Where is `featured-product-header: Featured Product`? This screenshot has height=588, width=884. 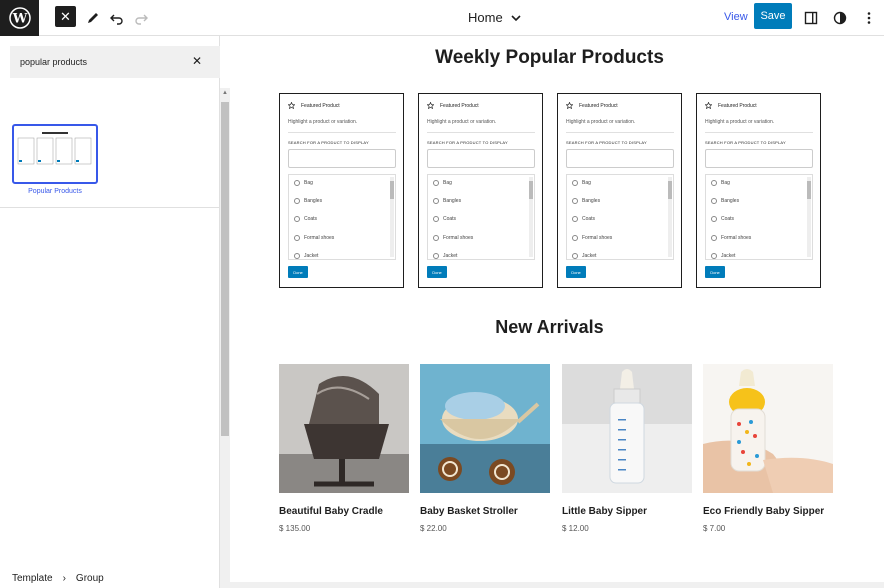 featured-product-header: Featured Product is located at coordinates (314, 105).